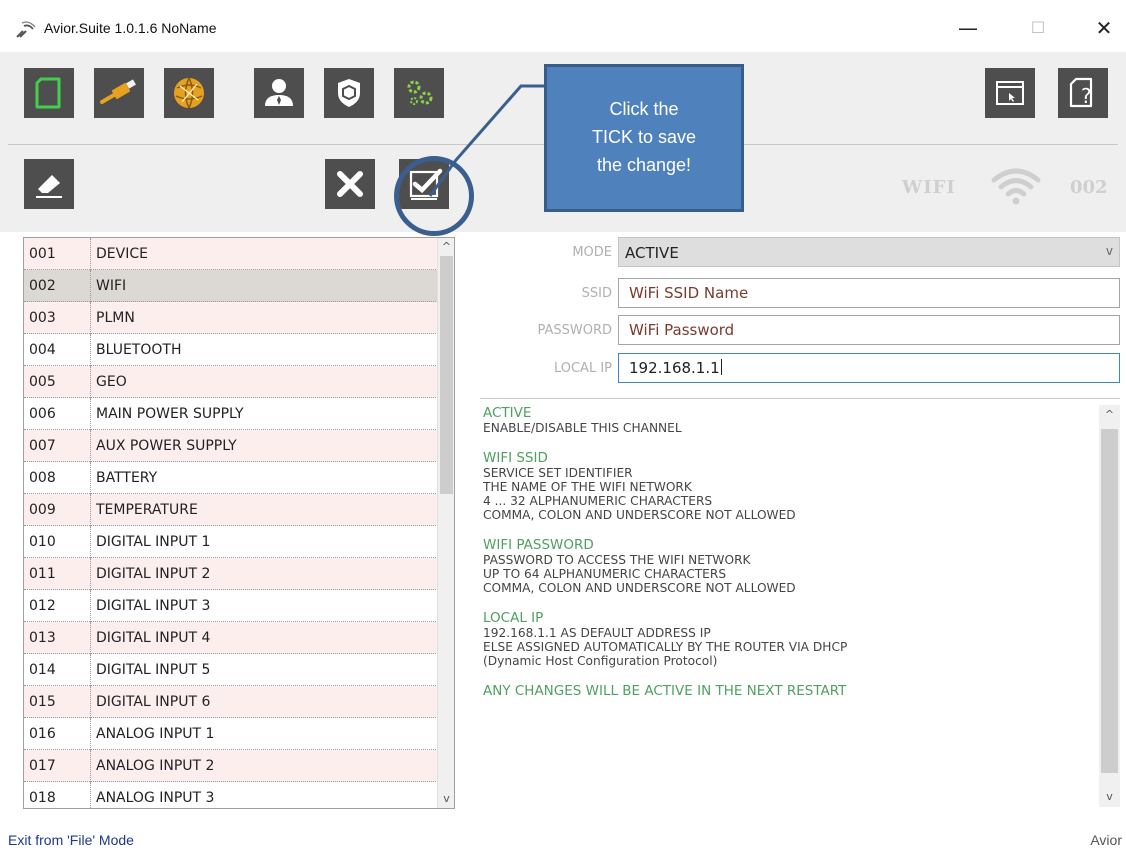 This screenshot has height=858, width=1126. I want to click on text-caret, so click(721, 367).